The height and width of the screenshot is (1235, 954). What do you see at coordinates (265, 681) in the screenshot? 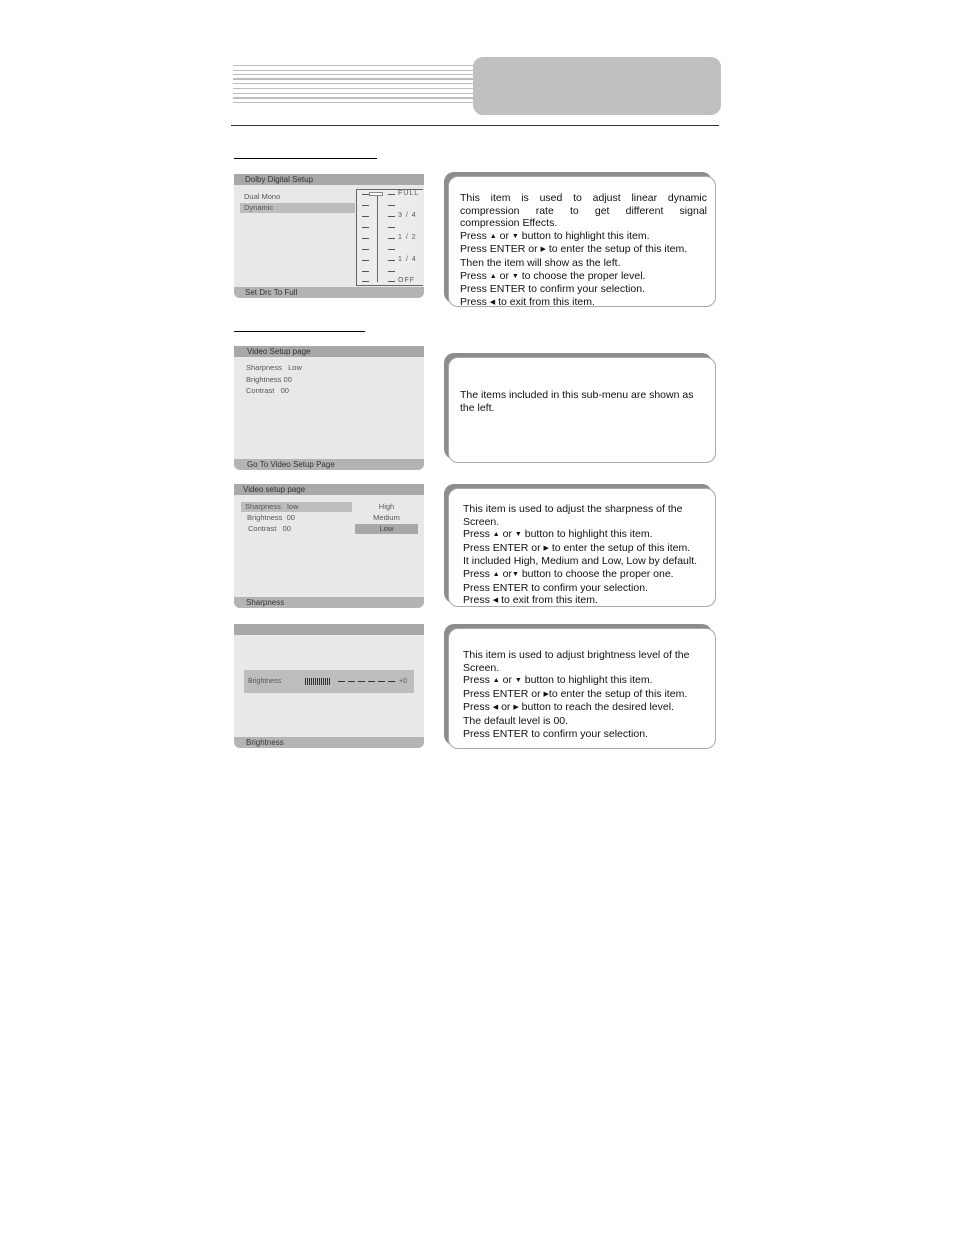
I see `brightness-slider-label: Brightness` at bounding box center [265, 681].